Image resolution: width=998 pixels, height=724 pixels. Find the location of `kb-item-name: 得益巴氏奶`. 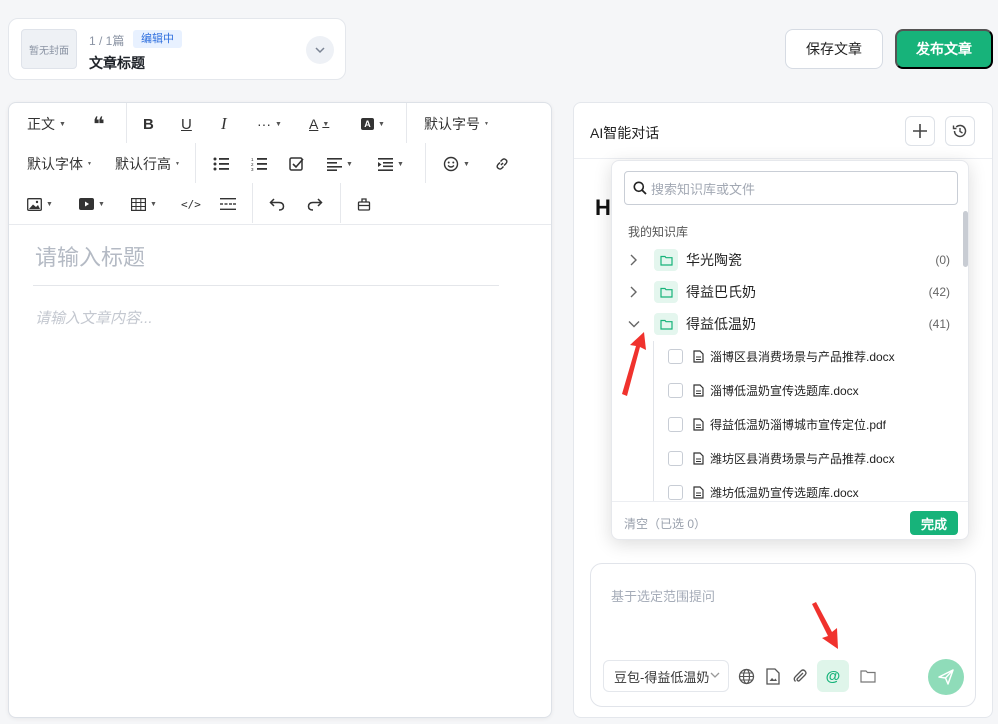

kb-item-name: 得益巴氏奶 is located at coordinates (721, 292).